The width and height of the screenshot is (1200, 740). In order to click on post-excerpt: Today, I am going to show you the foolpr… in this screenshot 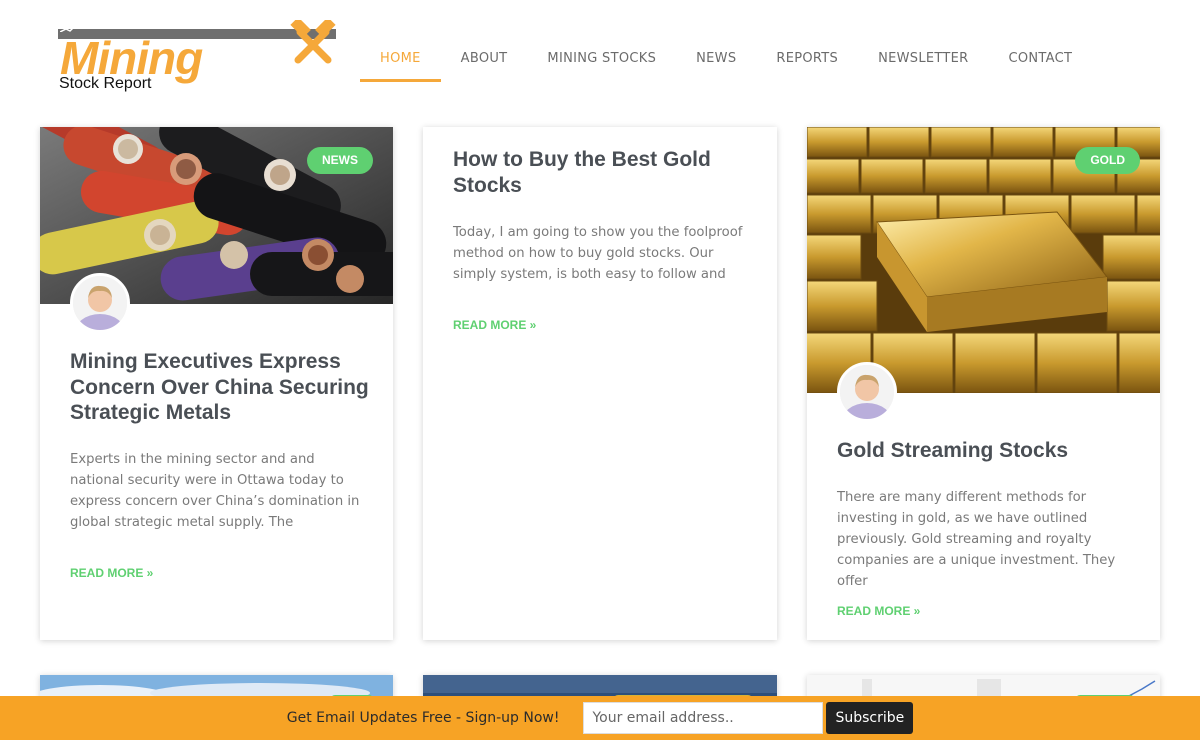, I will do `click(598, 253)`.